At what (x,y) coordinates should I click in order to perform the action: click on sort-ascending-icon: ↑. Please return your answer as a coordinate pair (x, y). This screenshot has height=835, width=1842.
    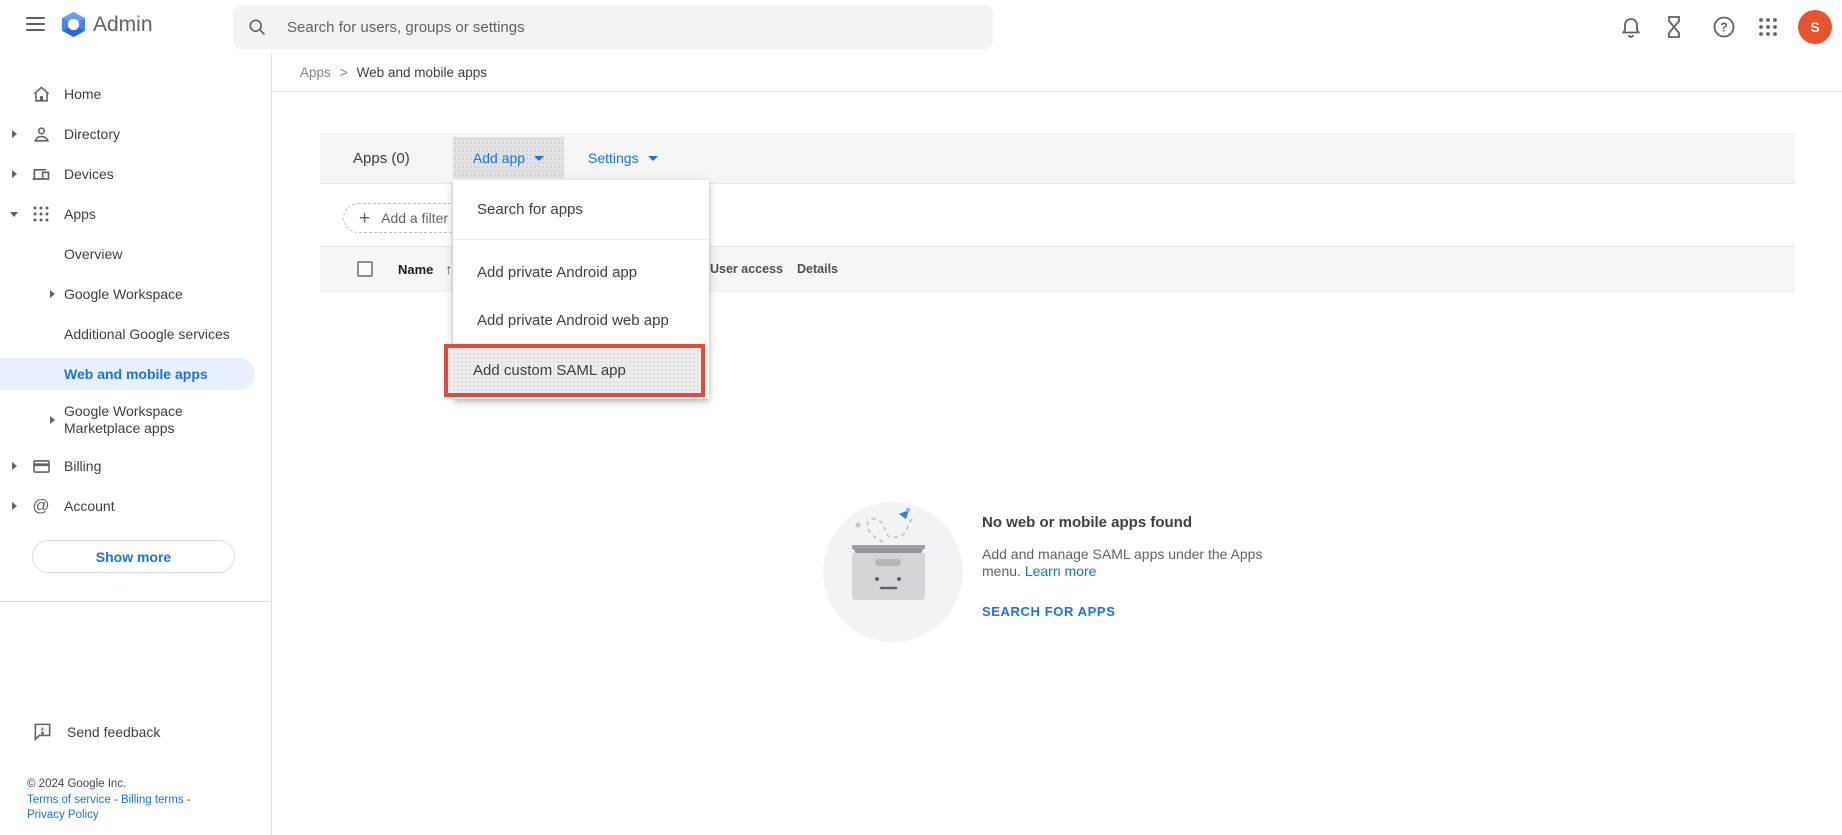
    Looking at the image, I should click on (449, 269).